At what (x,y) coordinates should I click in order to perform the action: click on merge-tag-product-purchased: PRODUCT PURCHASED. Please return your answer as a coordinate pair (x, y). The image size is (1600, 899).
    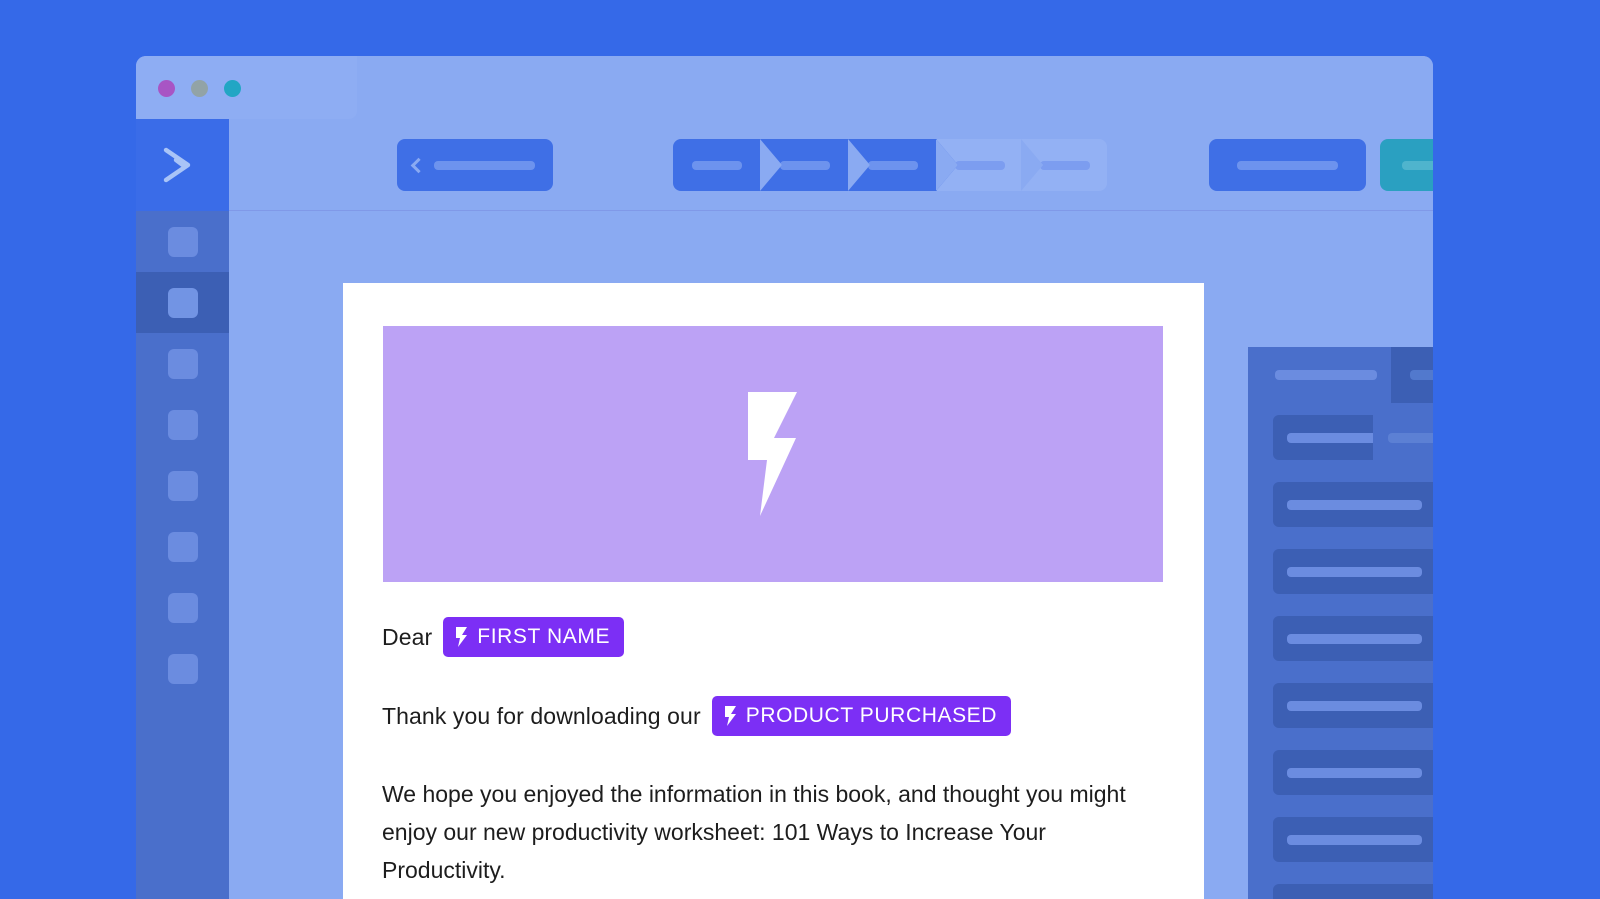
    Looking at the image, I should click on (861, 716).